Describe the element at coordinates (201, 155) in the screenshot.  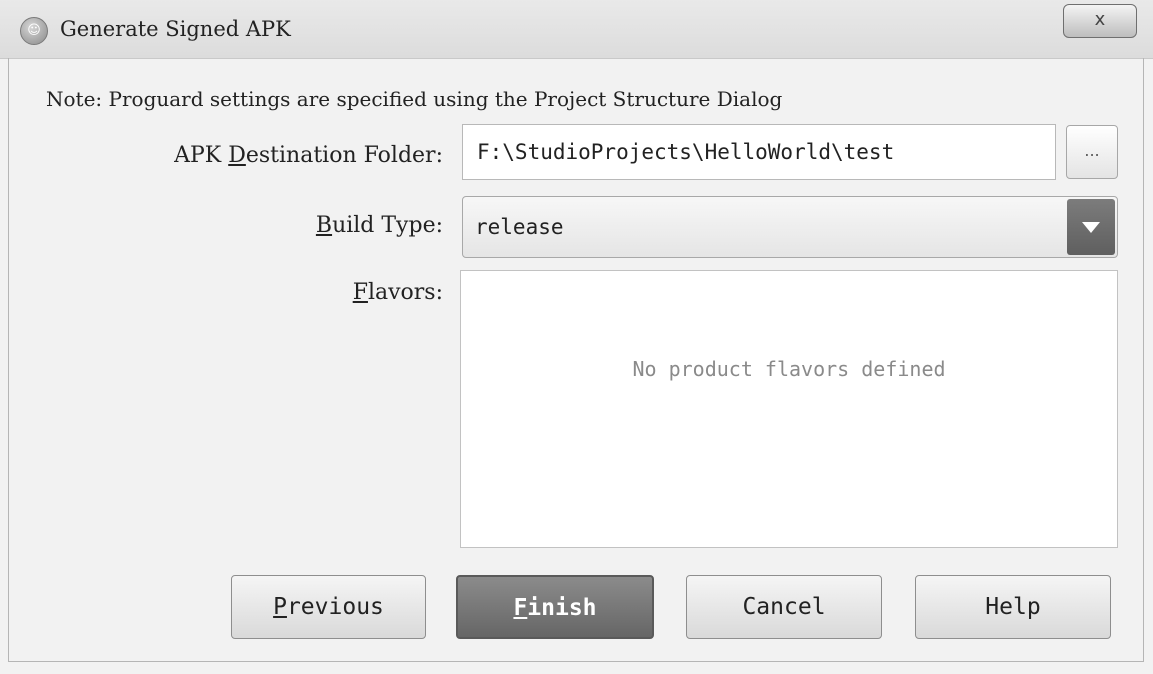
I see `destination-label-prefix: APK` at that location.